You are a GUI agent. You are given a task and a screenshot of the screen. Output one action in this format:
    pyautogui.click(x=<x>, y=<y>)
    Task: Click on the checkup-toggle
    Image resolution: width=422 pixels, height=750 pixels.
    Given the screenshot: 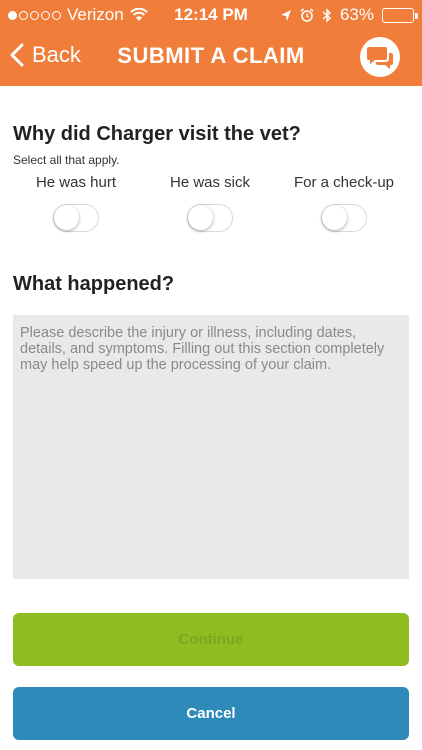 What is the action you would take?
    pyautogui.click(x=344, y=218)
    